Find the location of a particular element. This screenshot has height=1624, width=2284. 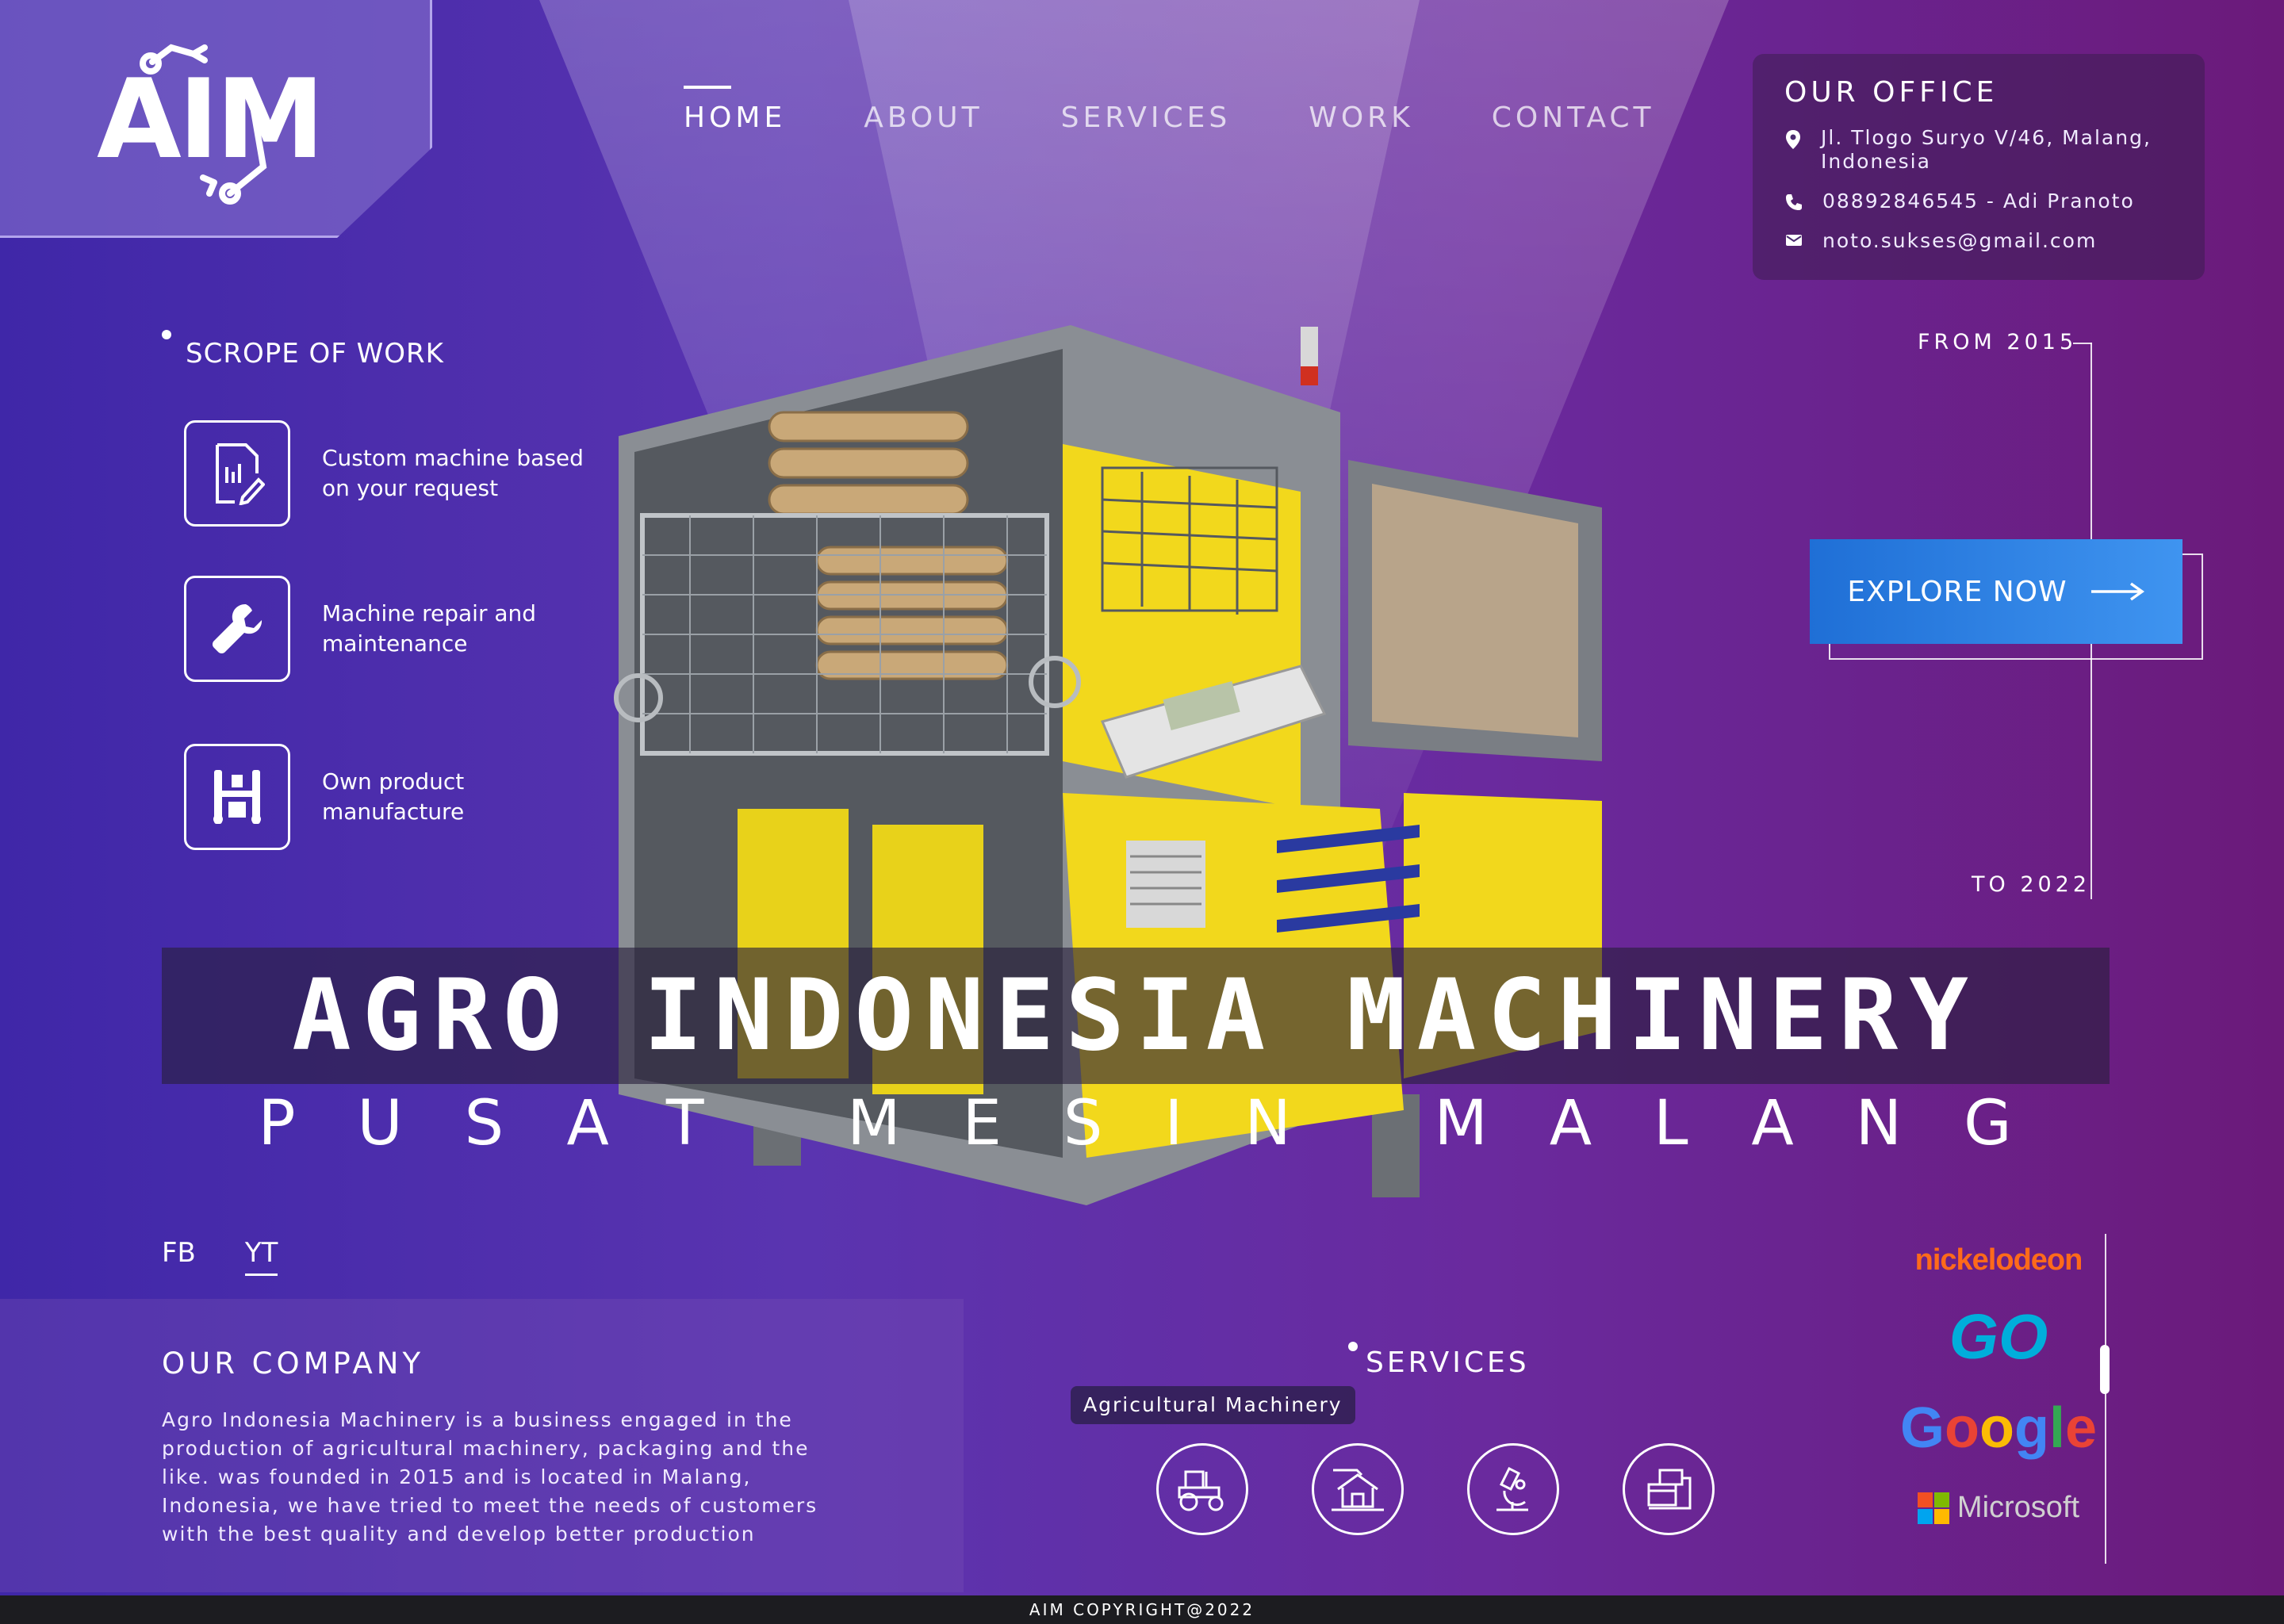

scope-label: Machine repair and maintenance is located at coordinates (429, 628).